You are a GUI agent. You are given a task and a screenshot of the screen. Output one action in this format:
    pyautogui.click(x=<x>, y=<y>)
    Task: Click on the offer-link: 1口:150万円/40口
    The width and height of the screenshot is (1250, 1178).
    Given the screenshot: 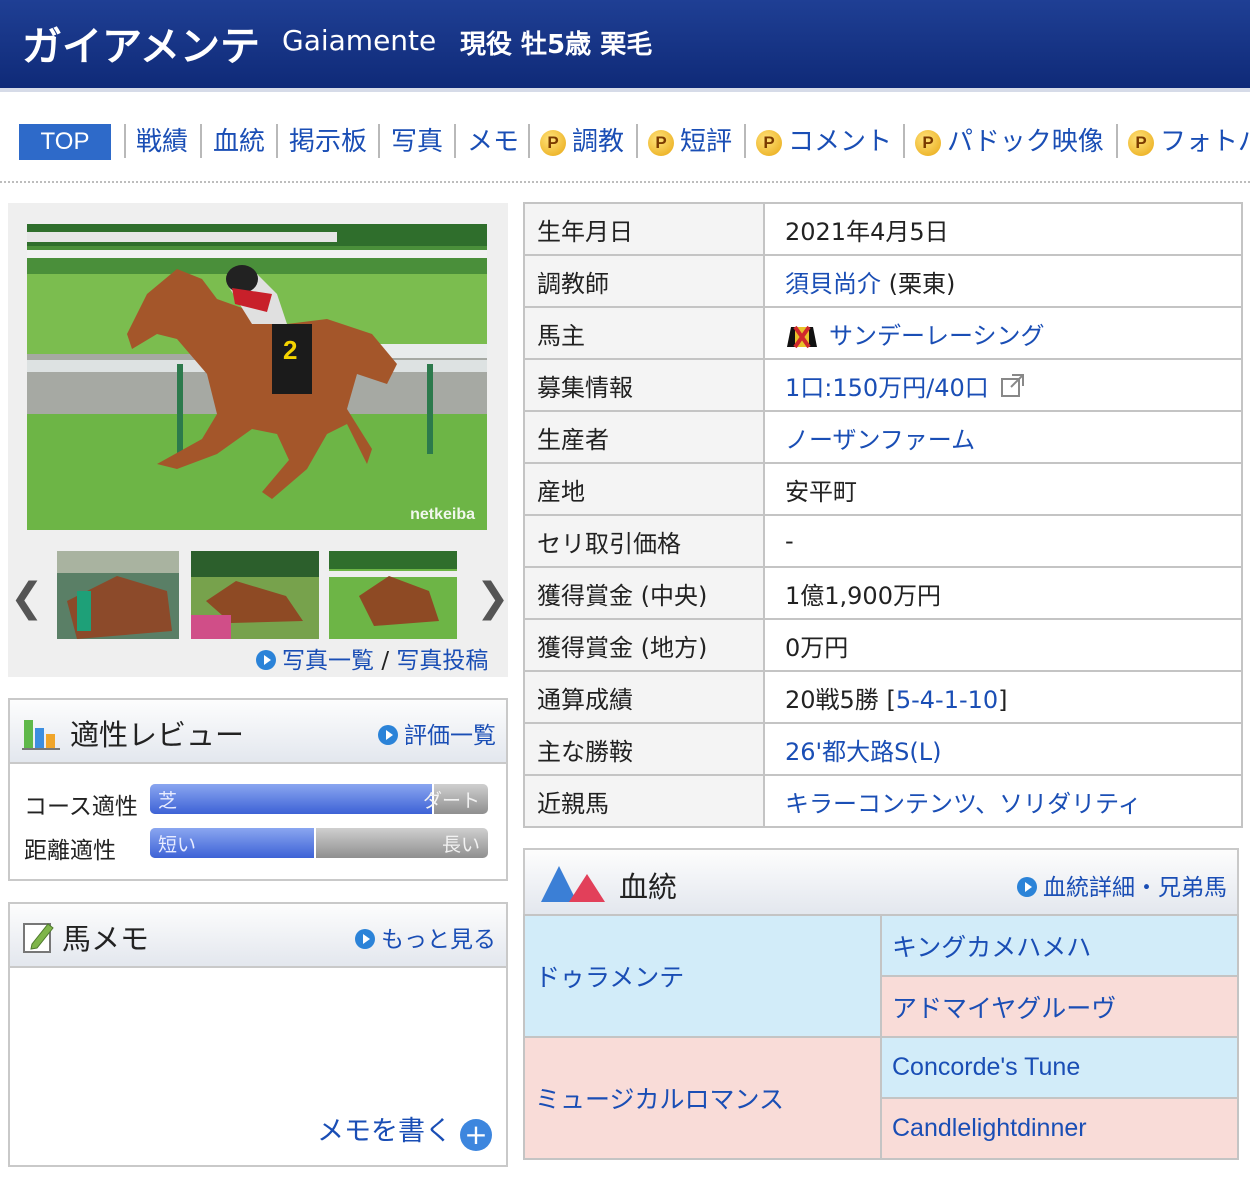 What is the action you would take?
    pyautogui.click(x=887, y=388)
    